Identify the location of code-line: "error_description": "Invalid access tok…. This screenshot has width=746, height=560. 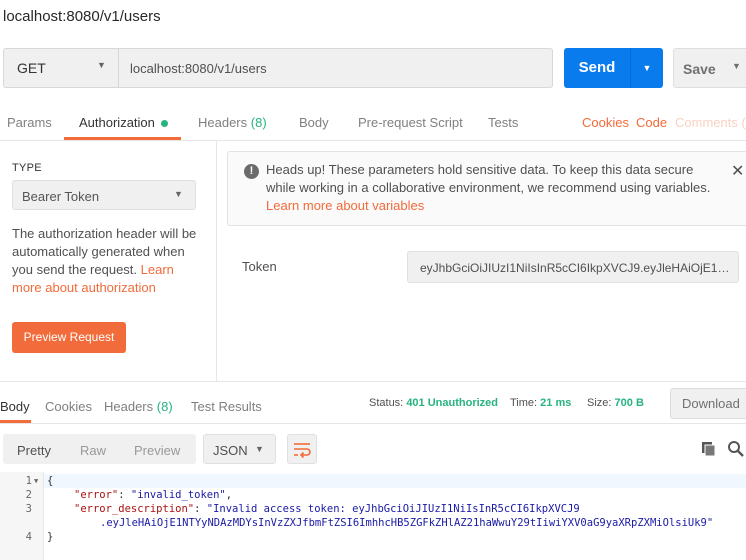
(327, 509).